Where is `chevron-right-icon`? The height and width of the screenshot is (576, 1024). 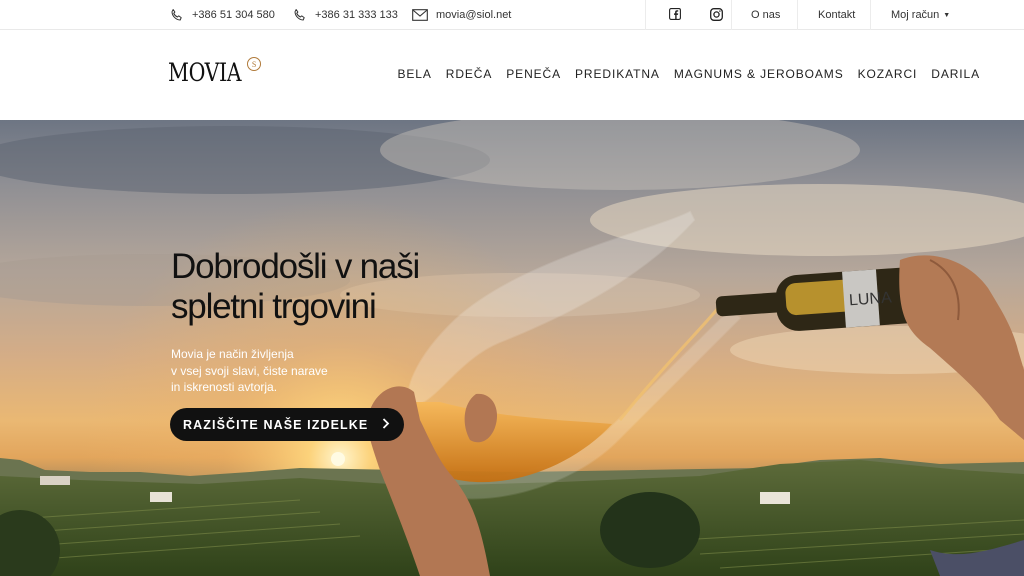
chevron-right-icon is located at coordinates (386, 424).